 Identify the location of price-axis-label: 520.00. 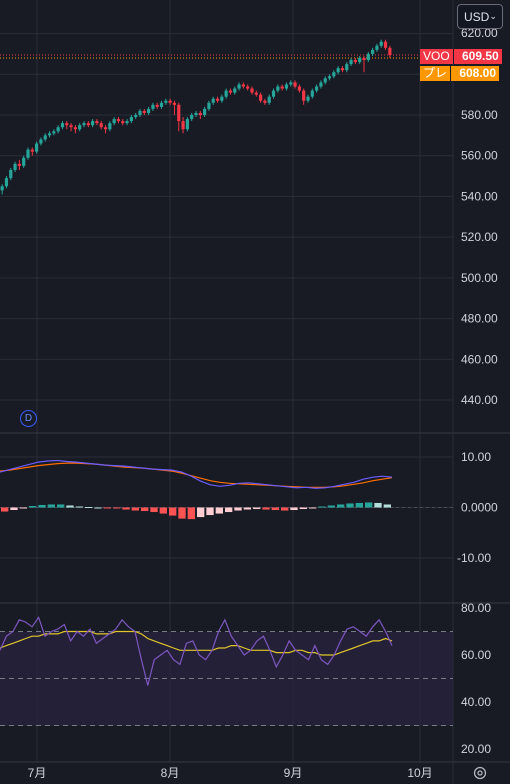
(479, 237).